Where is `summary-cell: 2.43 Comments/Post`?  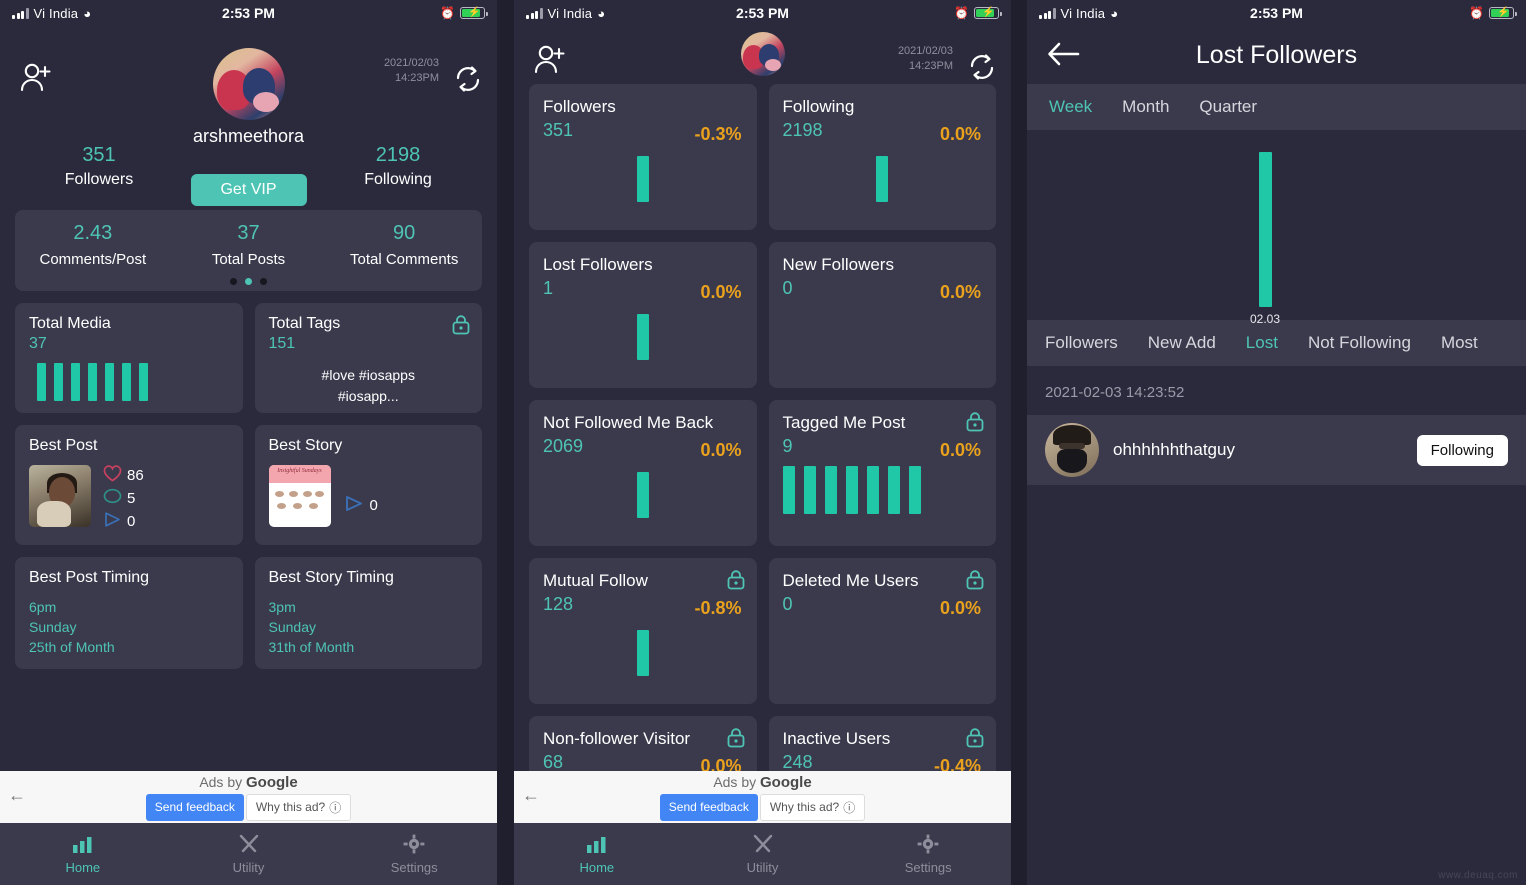 summary-cell: 2.43 Comments/Post is located at coordinates (93, 245).